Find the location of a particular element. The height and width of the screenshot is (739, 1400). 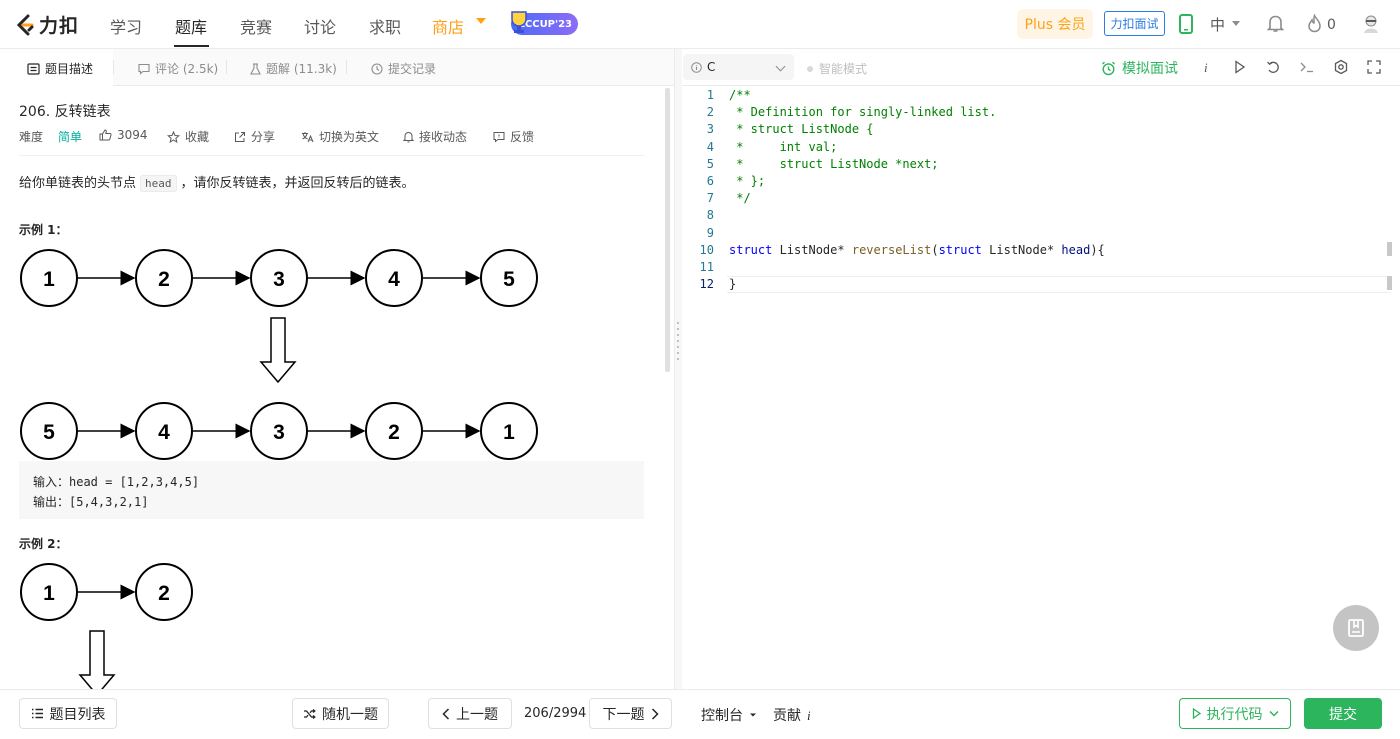

svg-text: i is located at coordinates (1206, 67).